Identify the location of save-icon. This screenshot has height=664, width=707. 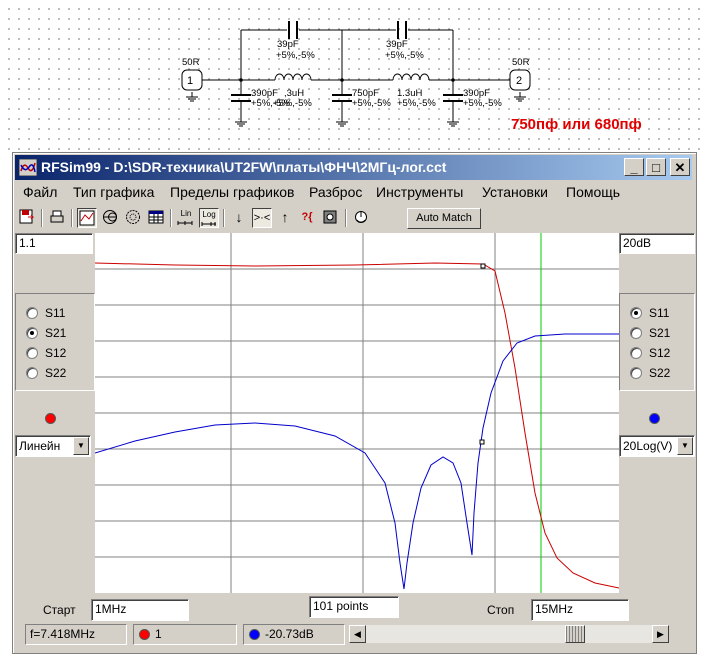
(27, 218).